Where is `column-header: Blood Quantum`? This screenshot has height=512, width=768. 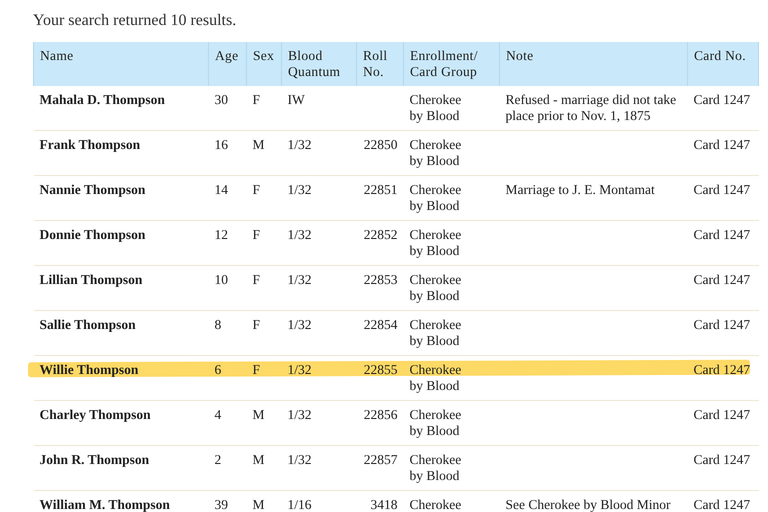 column-header: Blood Quantum is located at coordinates (319, 64).